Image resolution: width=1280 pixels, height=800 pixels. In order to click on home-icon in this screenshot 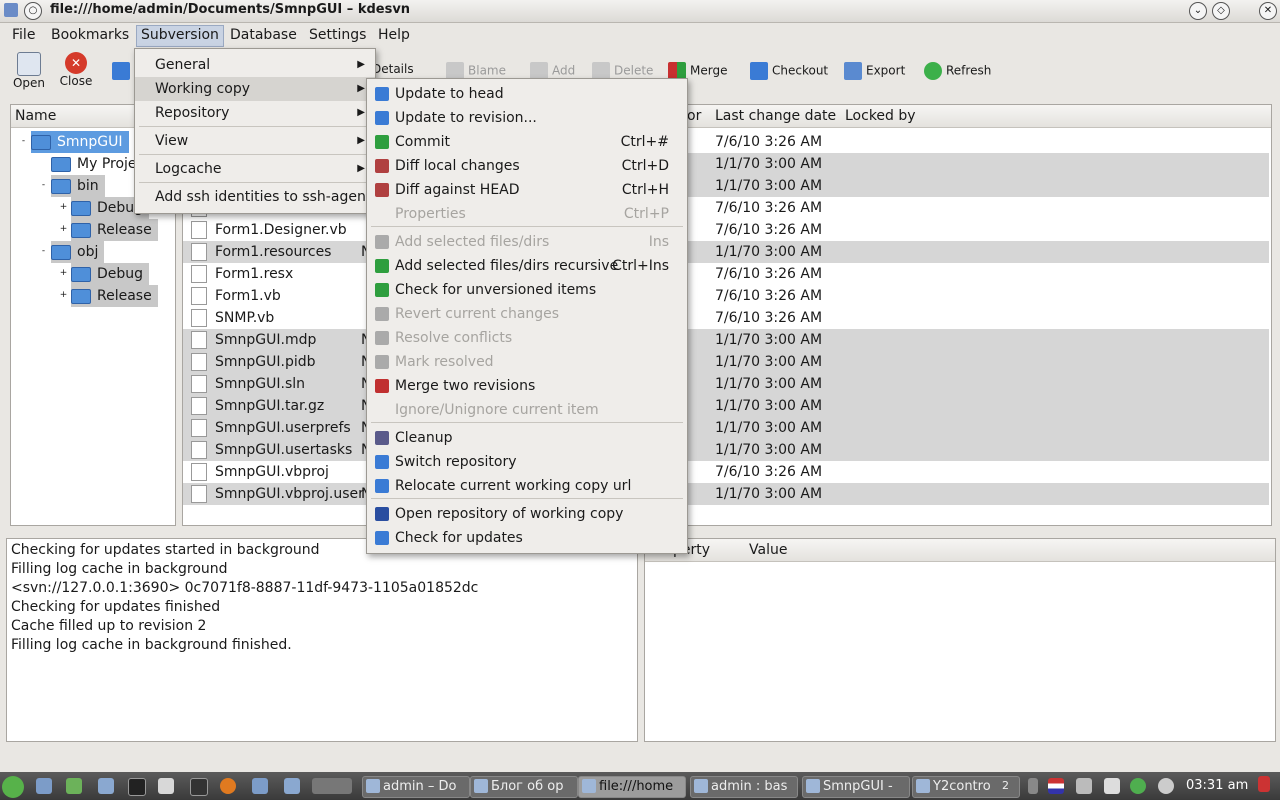, I will do `click(74, 786)`.